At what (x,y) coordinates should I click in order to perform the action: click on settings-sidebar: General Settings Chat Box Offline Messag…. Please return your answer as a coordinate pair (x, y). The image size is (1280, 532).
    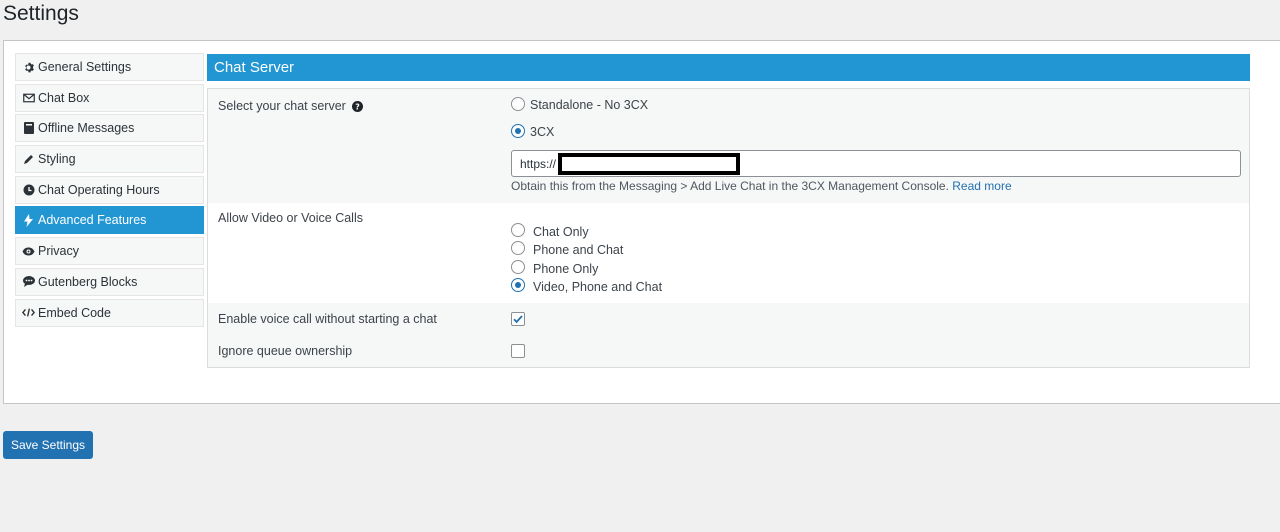
    Looking at the image, I should click on (109, 191).